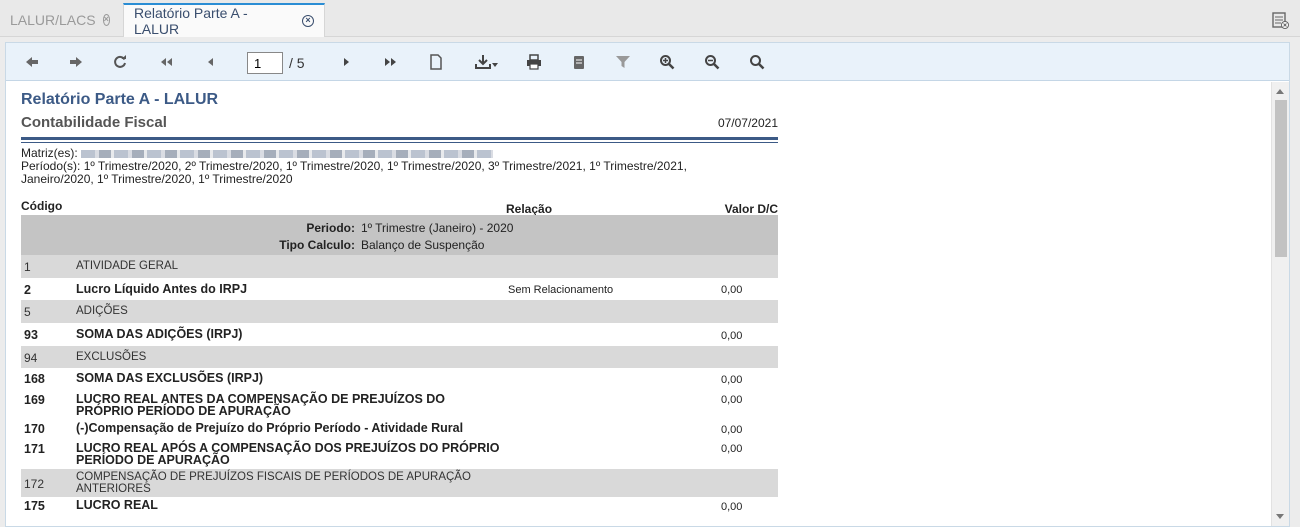  Describe the element at coordinates (162, 289) in the screenshot. I see `row-description: Lucro Líquido Antes do IRPJ` at that location.